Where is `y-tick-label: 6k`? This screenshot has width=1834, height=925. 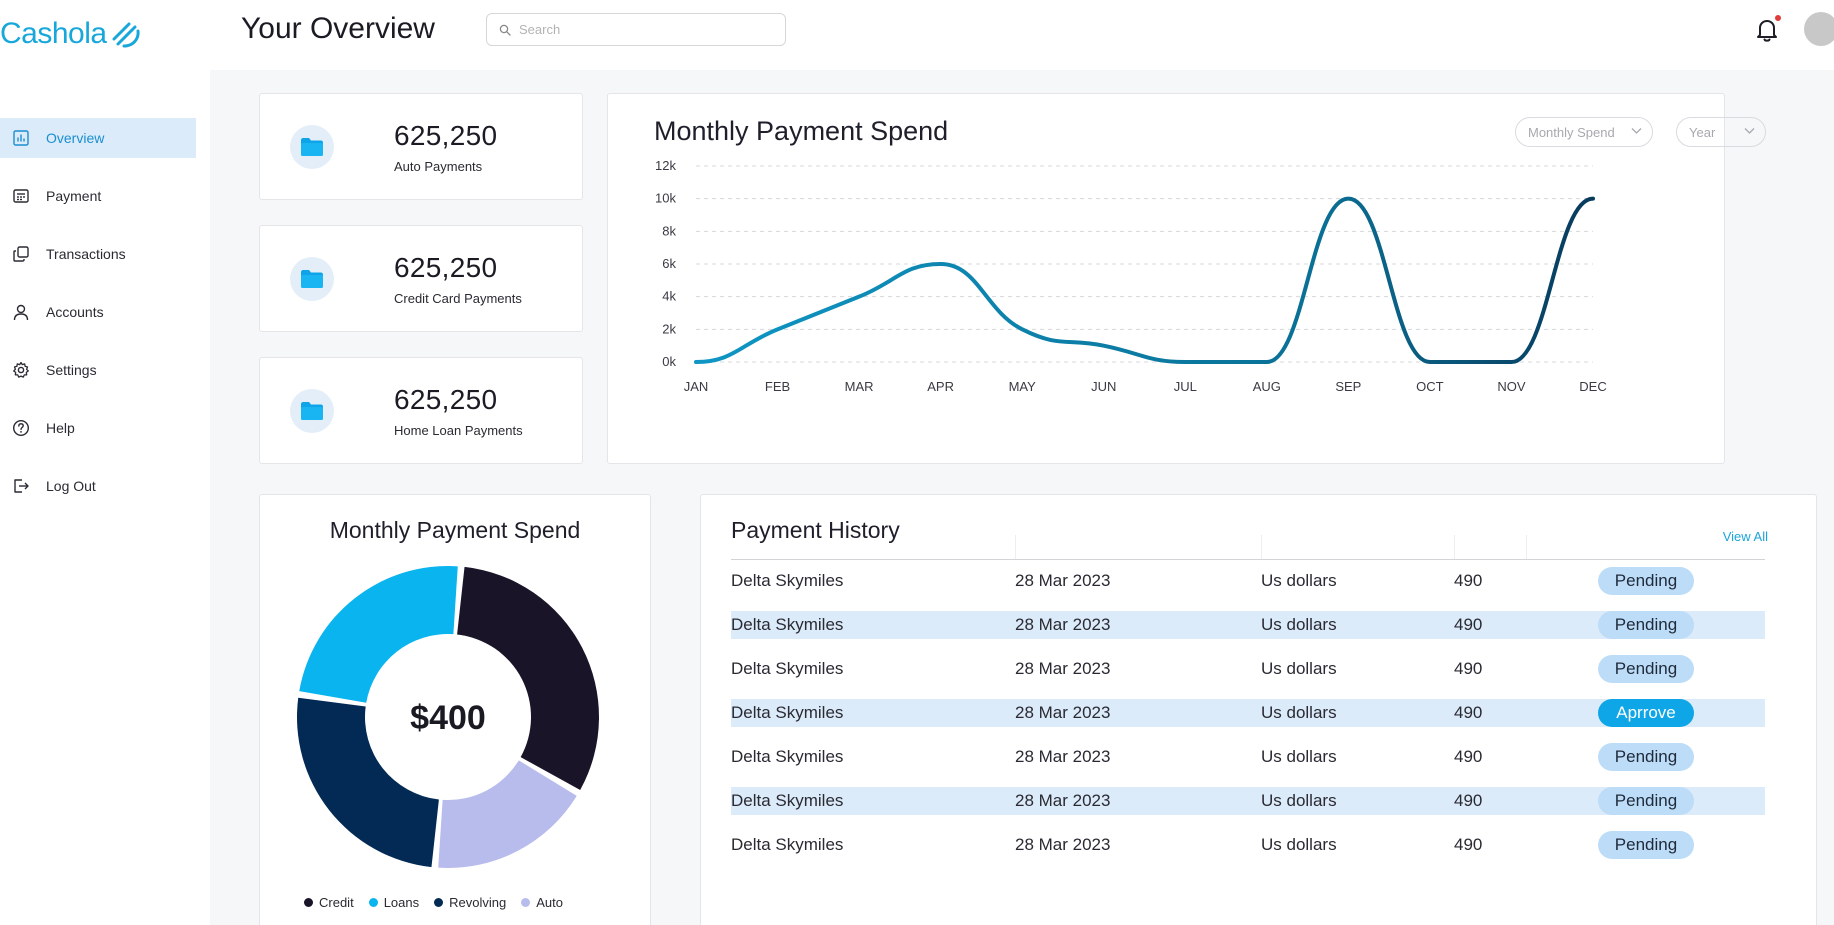 y-tick-label: 6k is located at coordinates (669, 263).